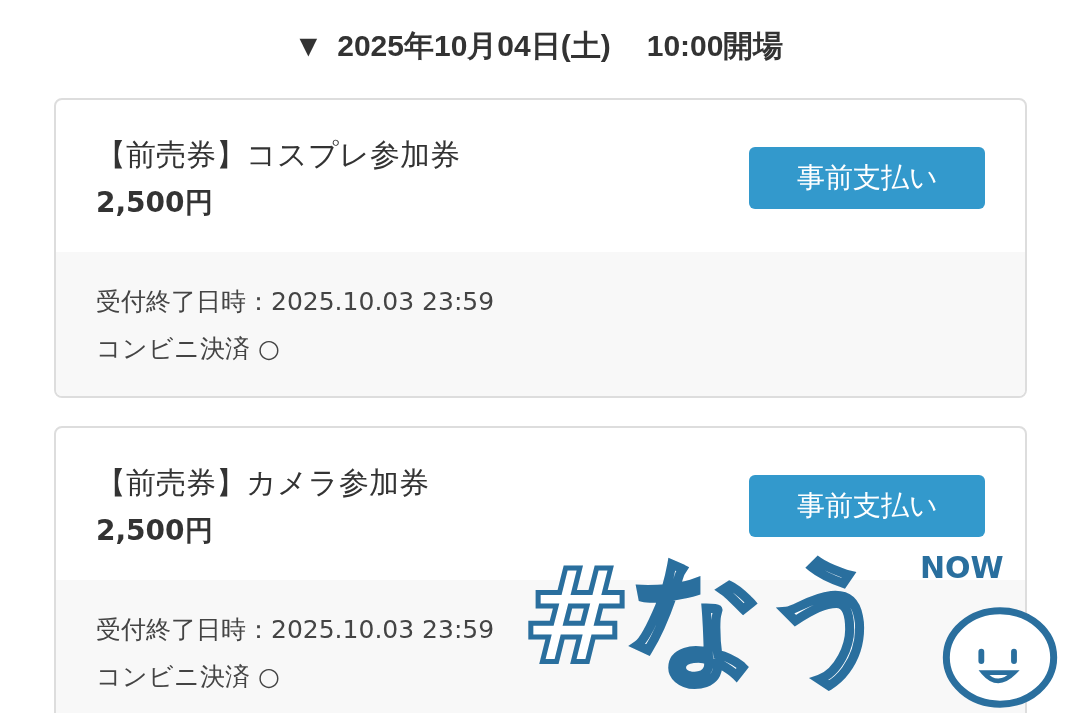 The width and height of the screenshot is (1077, 713). I want to click on ticket-title: 【前売券】カメラ参加券, so click(262, 482).